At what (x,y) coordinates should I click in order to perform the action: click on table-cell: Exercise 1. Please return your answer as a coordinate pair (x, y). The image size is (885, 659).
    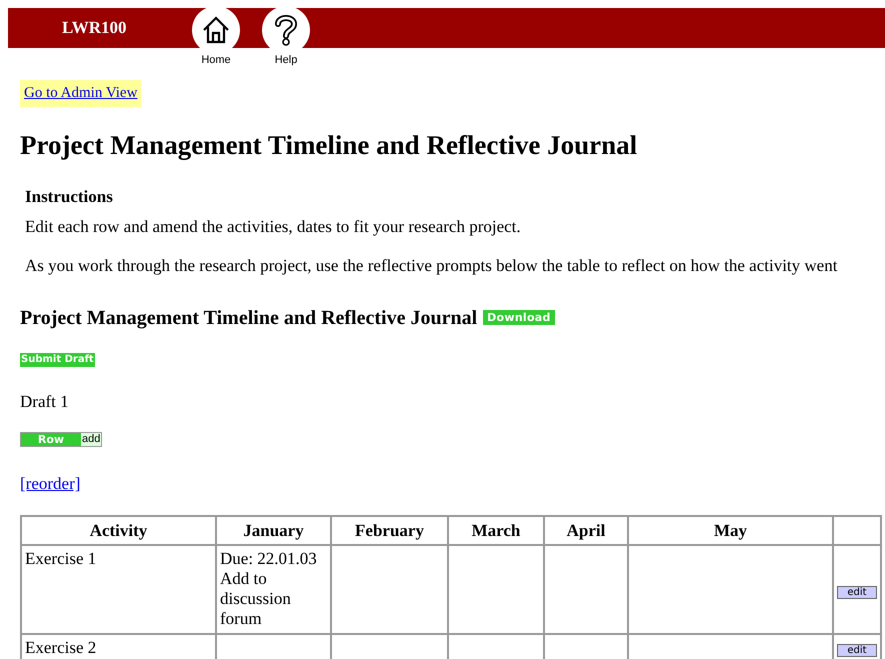
    Looking at the image, I should click on (118, 589).